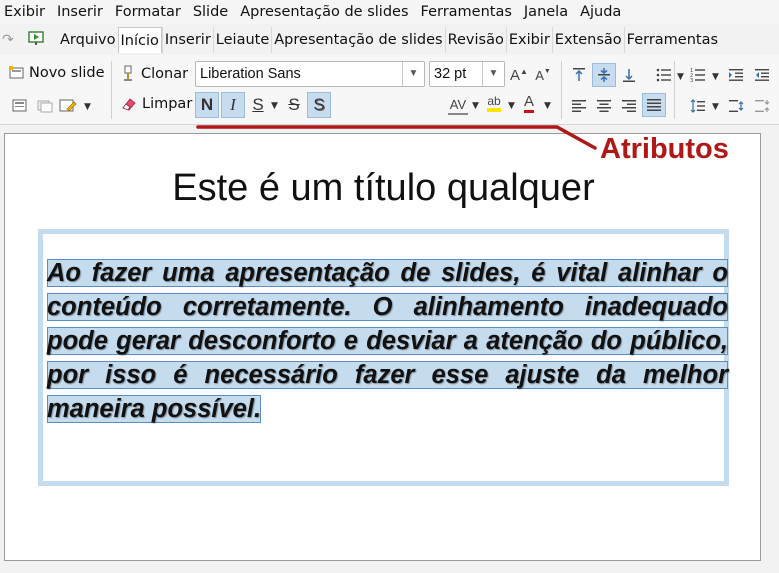 The height and width of the screenshot is (573, 779). I want to click on annotation-arrow, so click(396, 137).